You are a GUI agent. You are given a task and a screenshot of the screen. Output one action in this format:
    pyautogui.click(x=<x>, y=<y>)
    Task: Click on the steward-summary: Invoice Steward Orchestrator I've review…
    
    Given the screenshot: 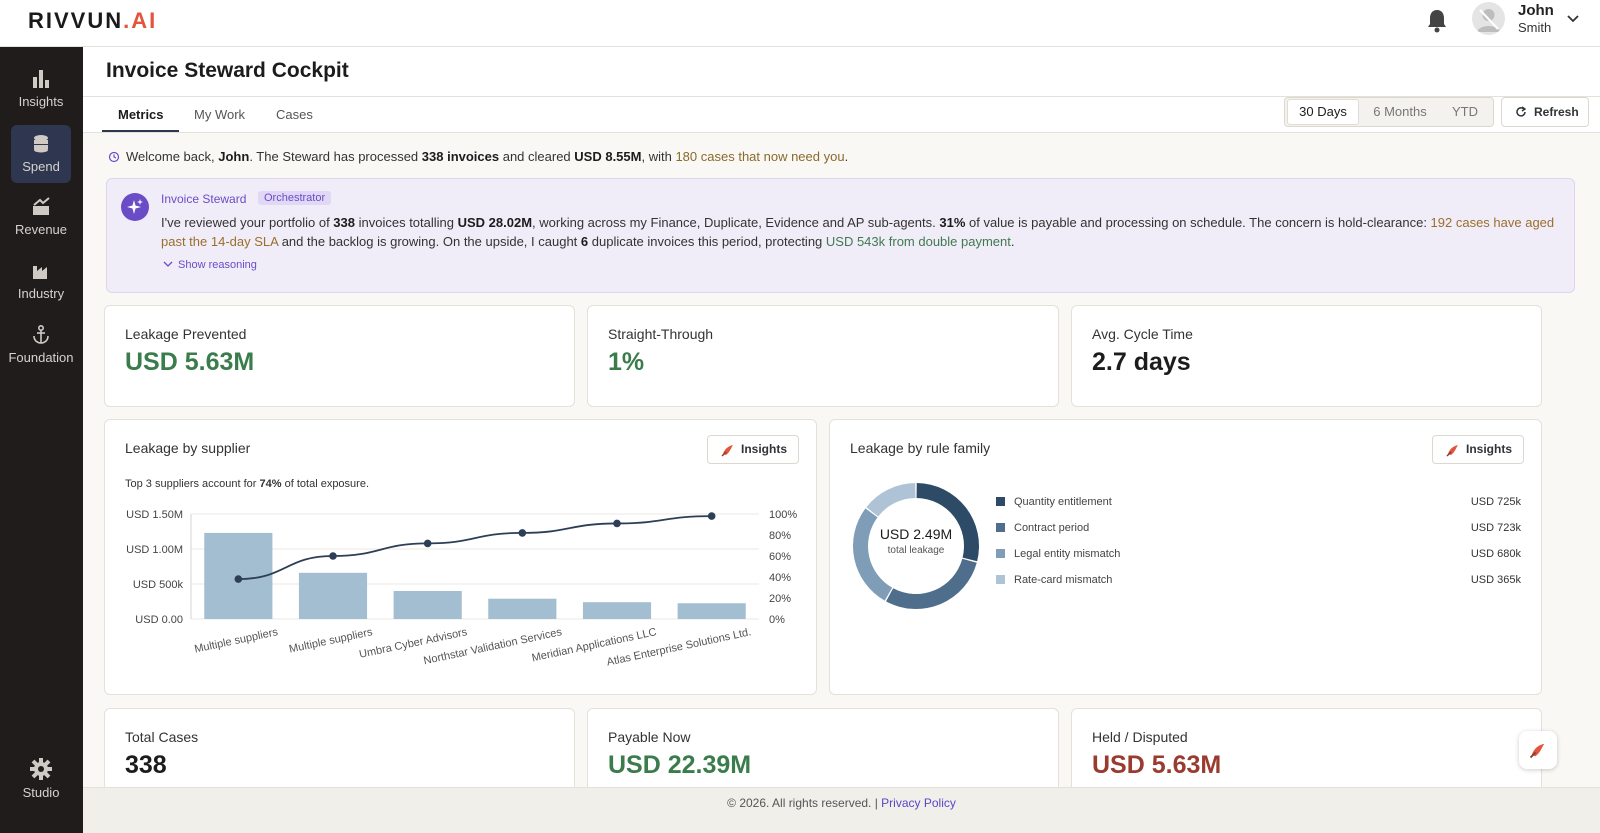 What is the action you would take?
    pyautogui.click(x=840, y=235)
    